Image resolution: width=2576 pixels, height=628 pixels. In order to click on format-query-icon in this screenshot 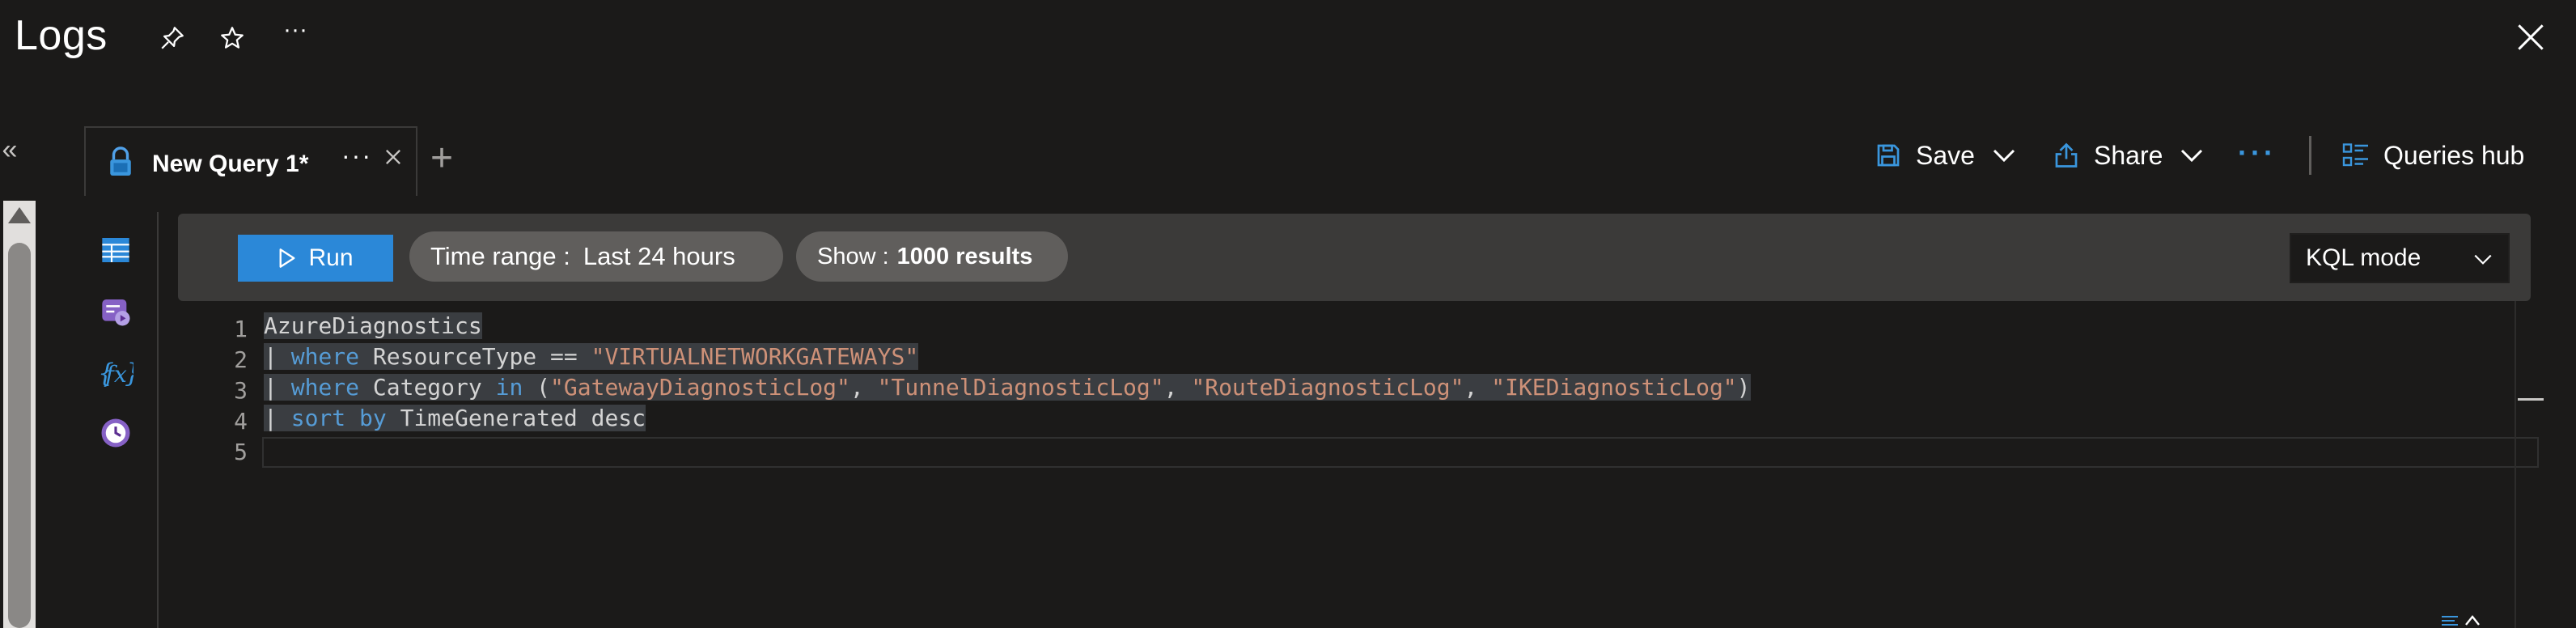, I will do `click(2462, 620)`.